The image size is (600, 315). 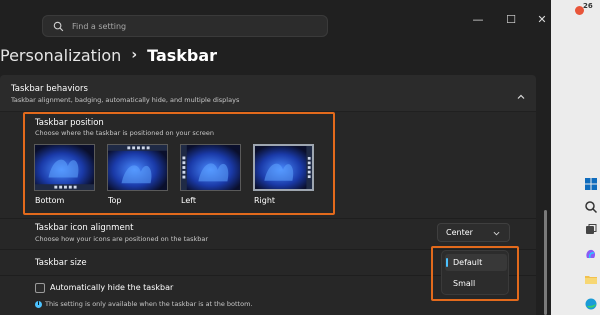 I want to click on page-title: Taskbar, so click(x=182, y=55).